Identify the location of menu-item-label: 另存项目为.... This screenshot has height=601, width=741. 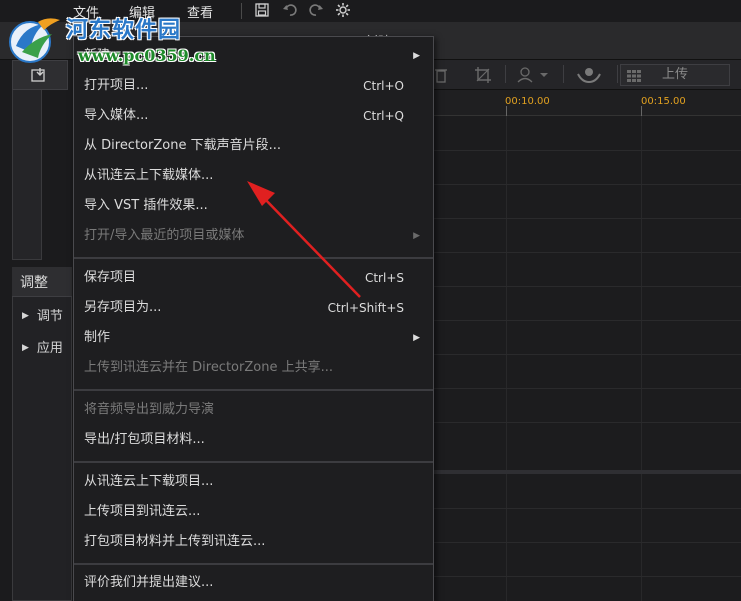
(123, 307).